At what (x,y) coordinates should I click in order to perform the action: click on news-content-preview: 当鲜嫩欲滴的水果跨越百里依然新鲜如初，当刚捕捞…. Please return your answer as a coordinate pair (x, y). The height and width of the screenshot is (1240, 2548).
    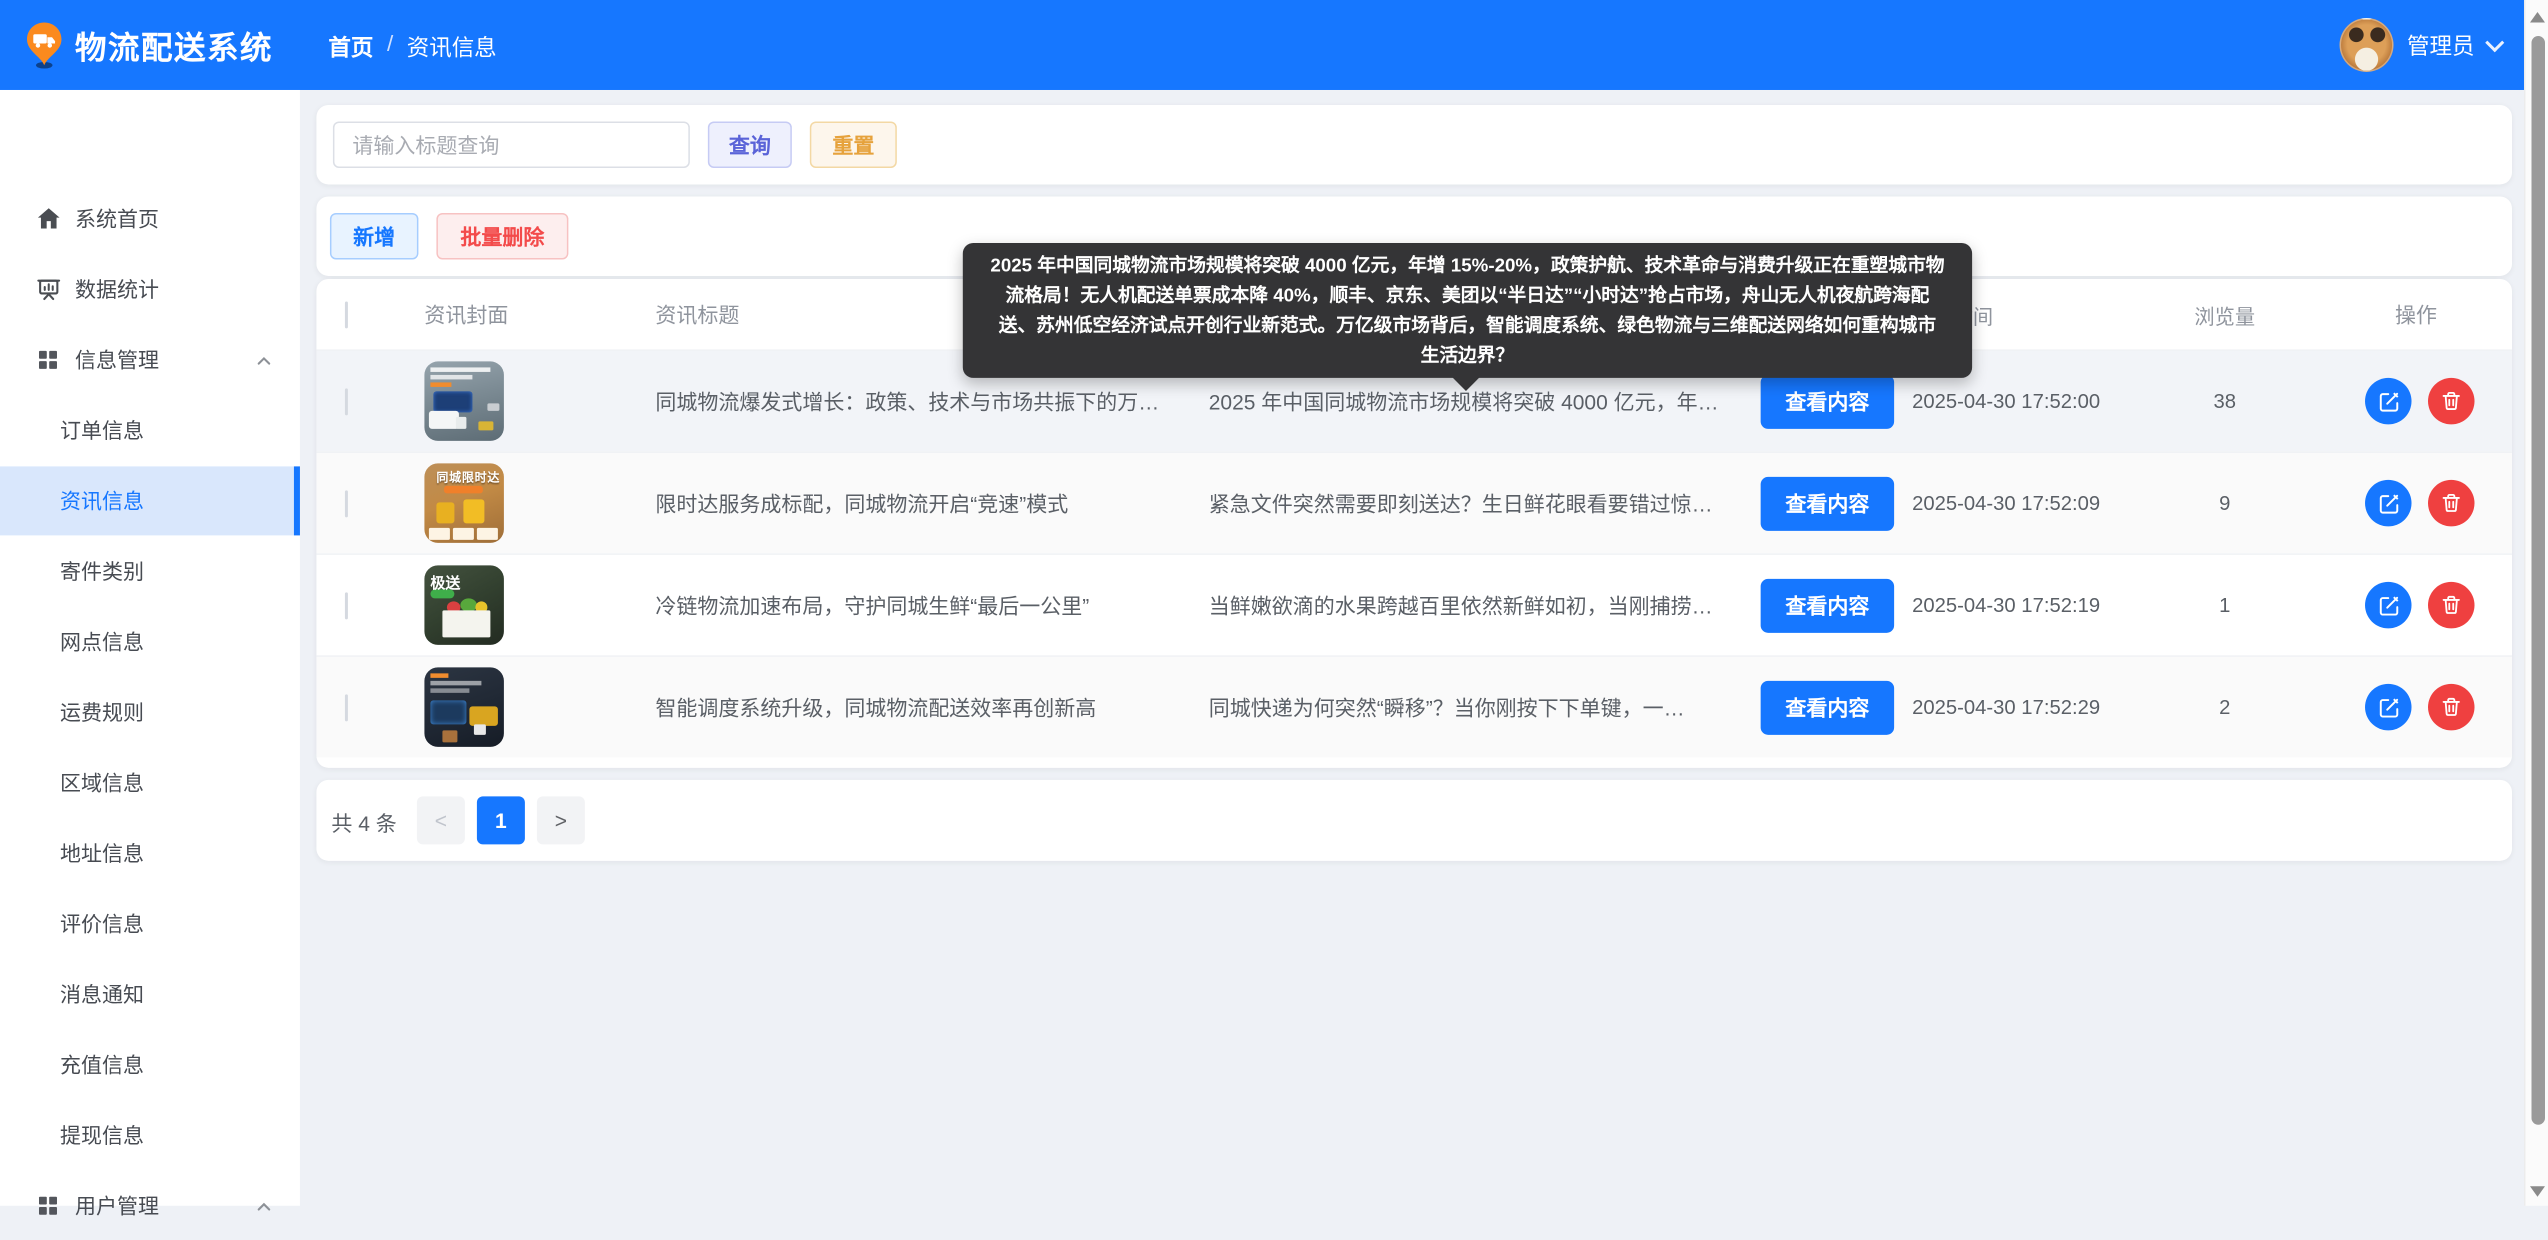
    Looking at the image, I should click on (1469, 605).